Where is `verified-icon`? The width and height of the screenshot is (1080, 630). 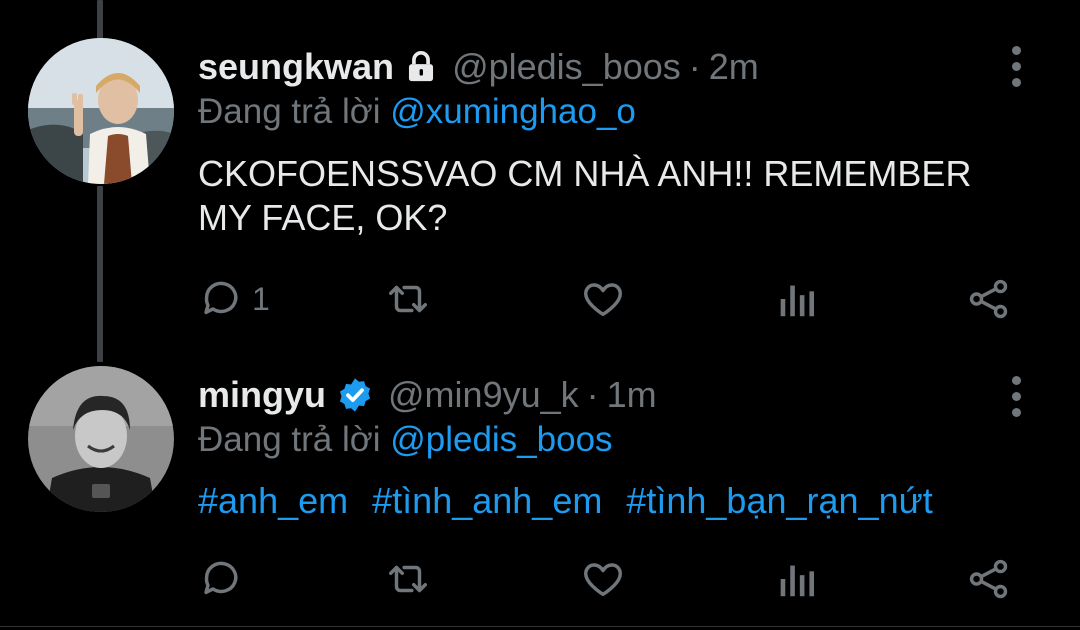
verified-icon is located at coordinates (355, 395).